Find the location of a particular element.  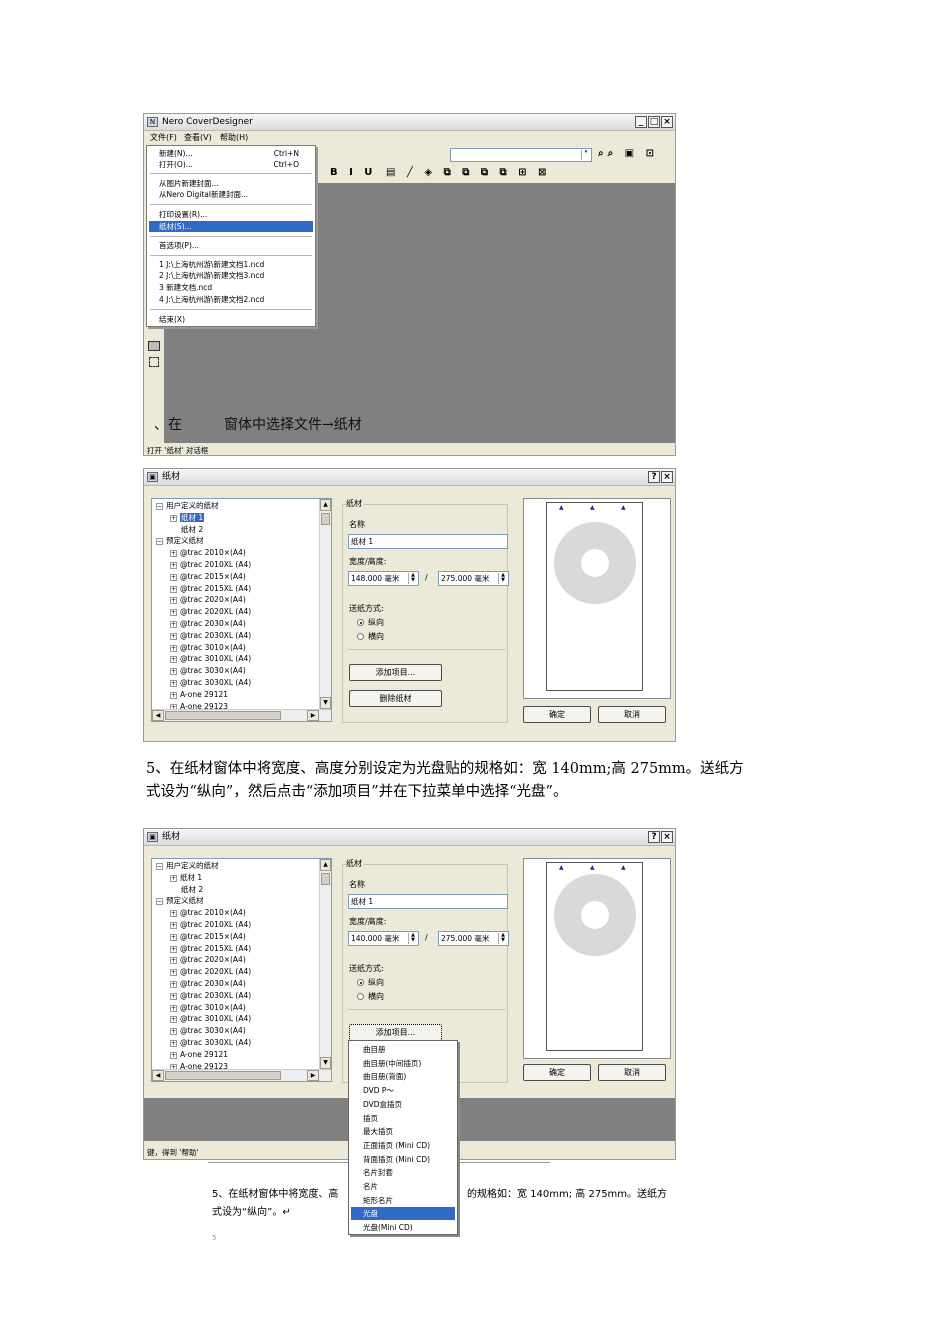

popup-item: DVD盒插页 is located at coordinates (403, 1104).